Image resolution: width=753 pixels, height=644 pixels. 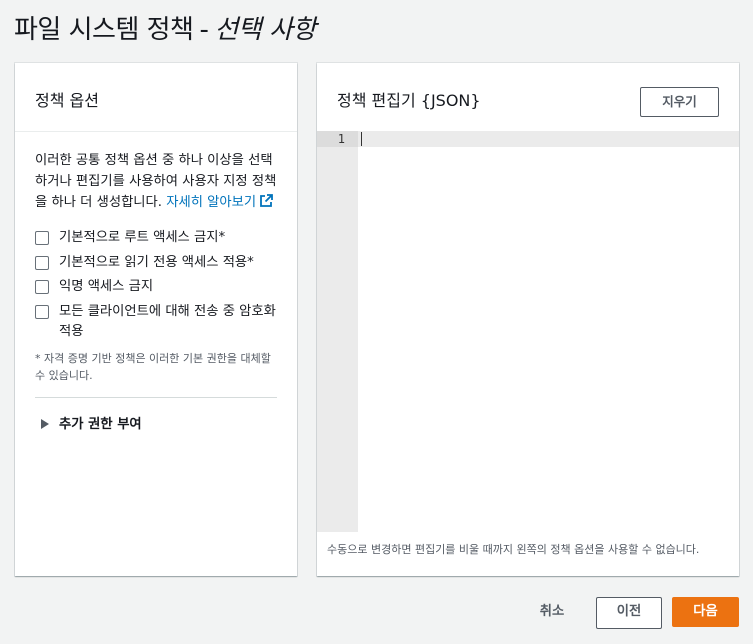 I want to click on caret-right-icon, so click(x=45, y=424).